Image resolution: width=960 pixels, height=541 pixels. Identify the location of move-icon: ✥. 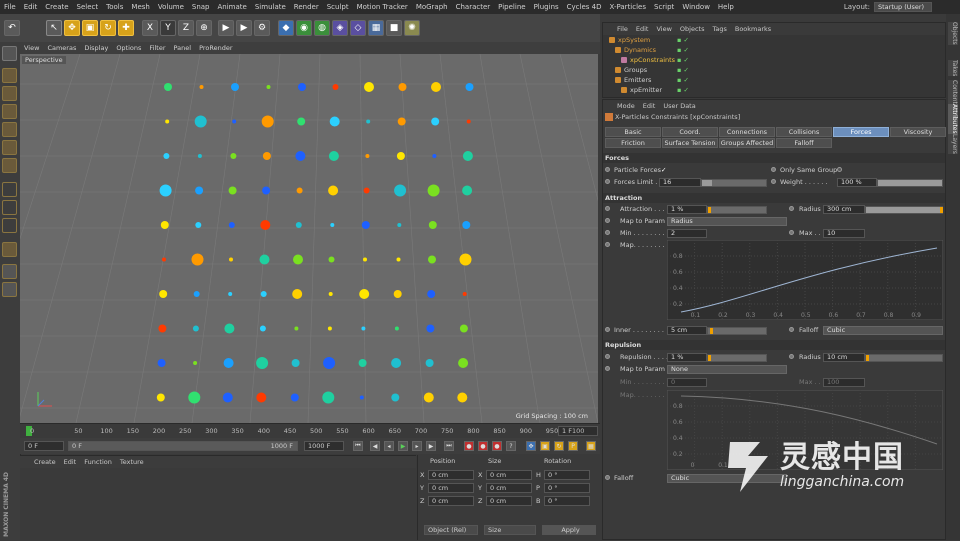
(72, 28).